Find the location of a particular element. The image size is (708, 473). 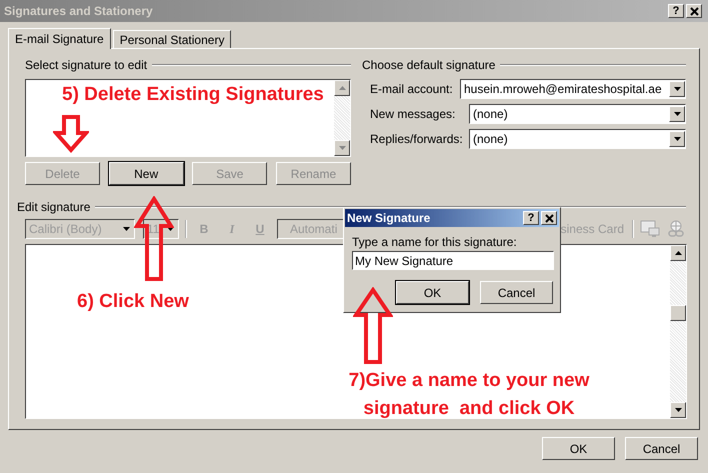

field-label: E-mail account: is located at coordinates (412, 89).